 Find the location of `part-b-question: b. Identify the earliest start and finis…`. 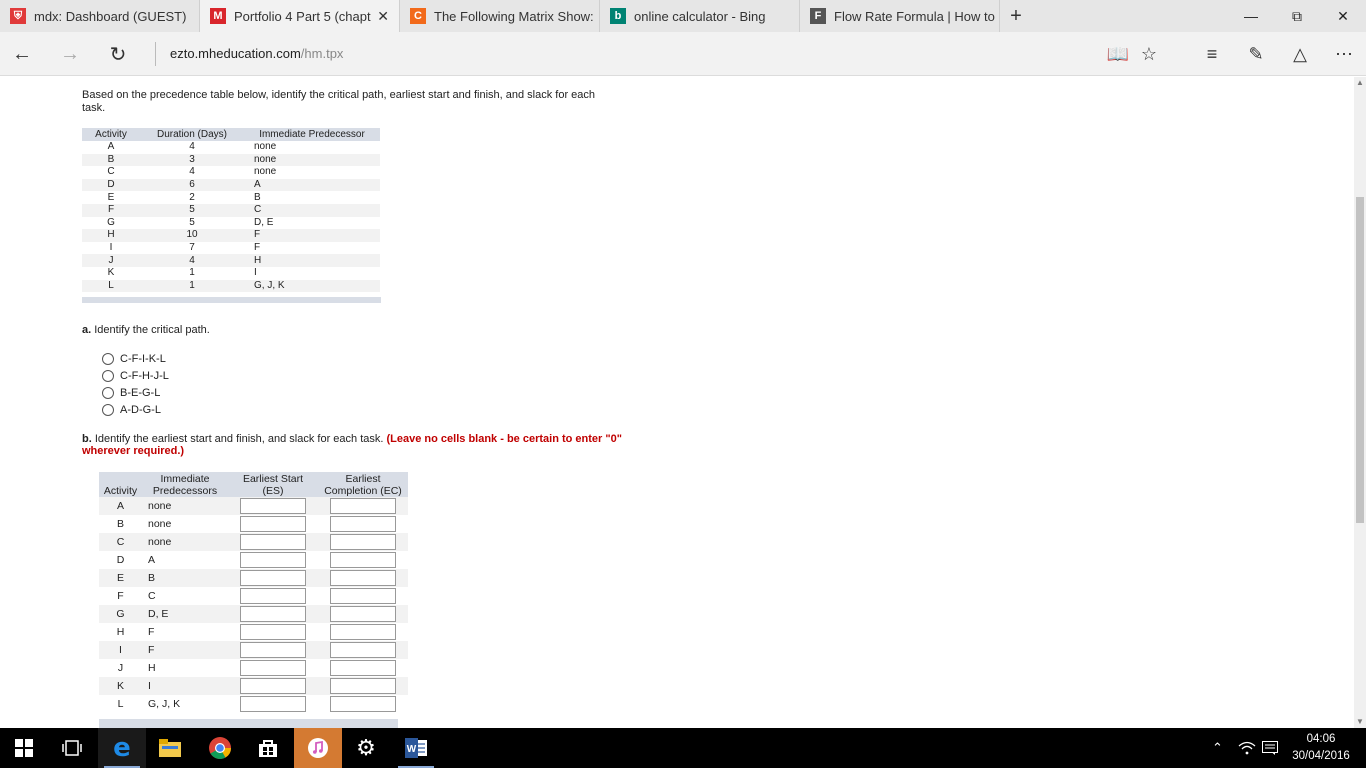

part-b-question: b. Identify the earliest start and finis… is located at coordinates (352, 445).